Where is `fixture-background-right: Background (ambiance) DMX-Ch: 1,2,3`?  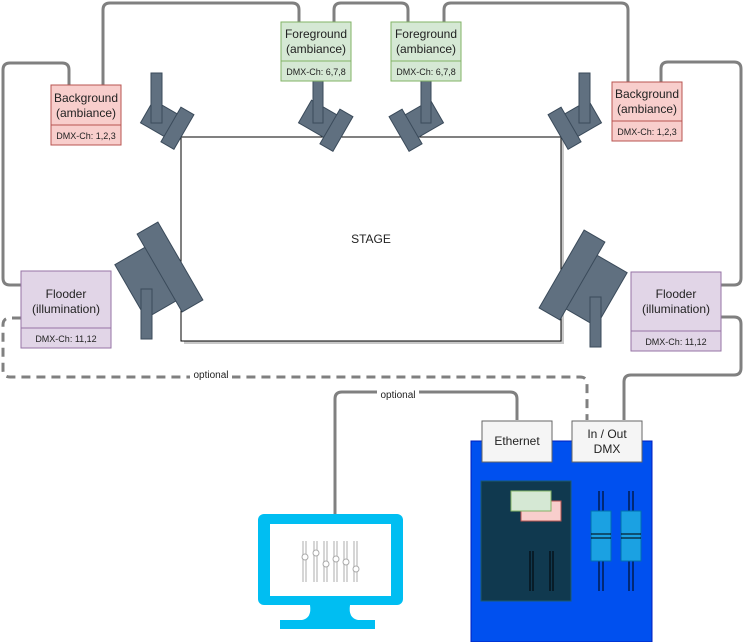
fixture-background-right: Background (ambiance) DMX-Ch: 1,2,3 is located at coordinates (647, 111).